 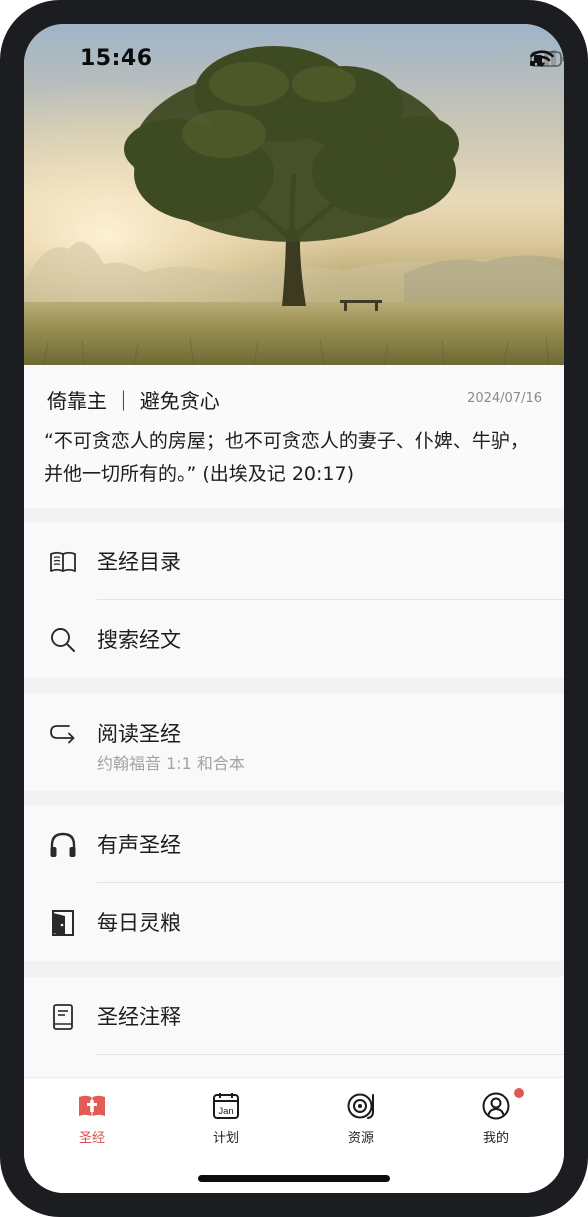 I want to click on calendar-icon: Jan, so click(x=226, y=1106).